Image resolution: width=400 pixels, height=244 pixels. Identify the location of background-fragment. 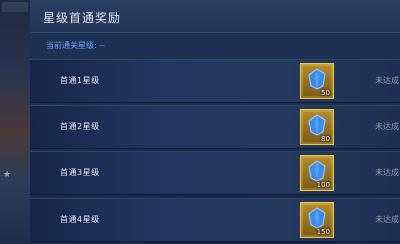
(15, 7).